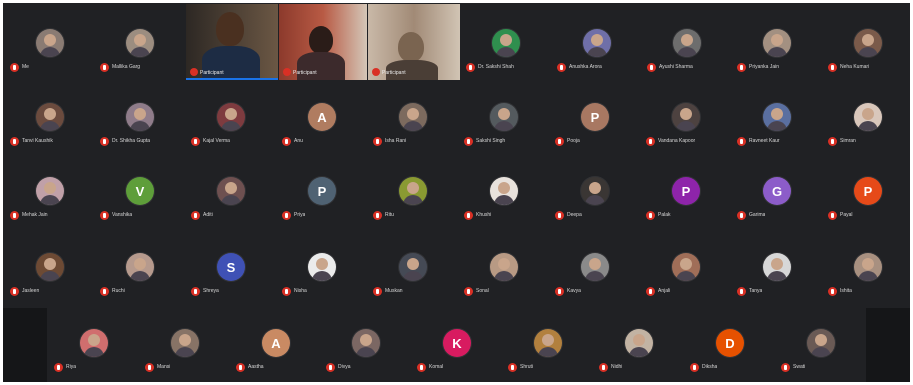  Describe the element at coordinates (71, 367) in the screenshot. I see `participant-name: Riya` at that location.